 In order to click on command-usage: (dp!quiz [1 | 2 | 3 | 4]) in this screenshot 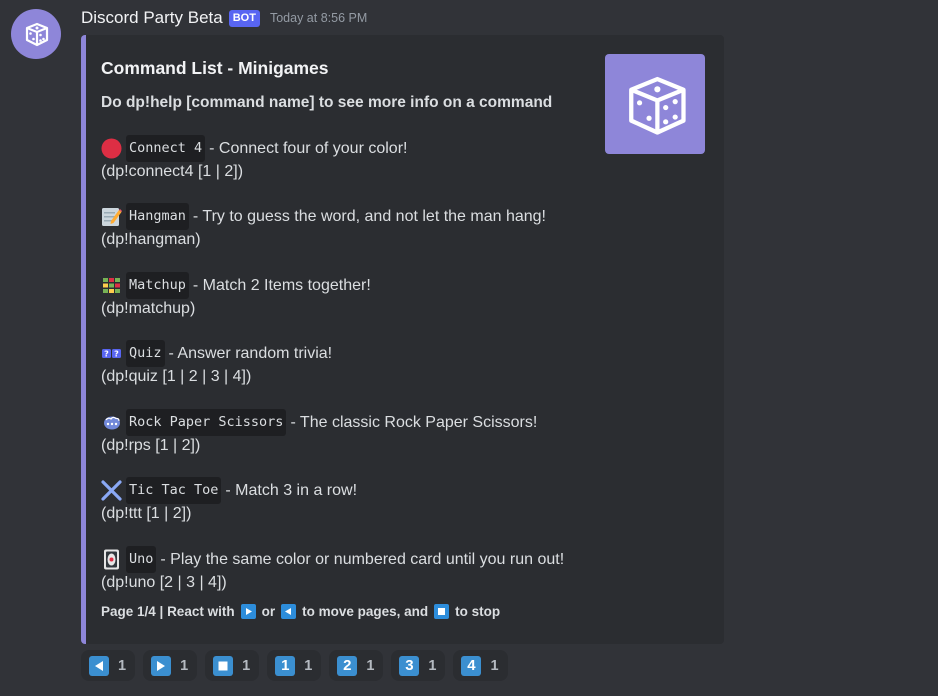, I will do `click(176, 376)`.